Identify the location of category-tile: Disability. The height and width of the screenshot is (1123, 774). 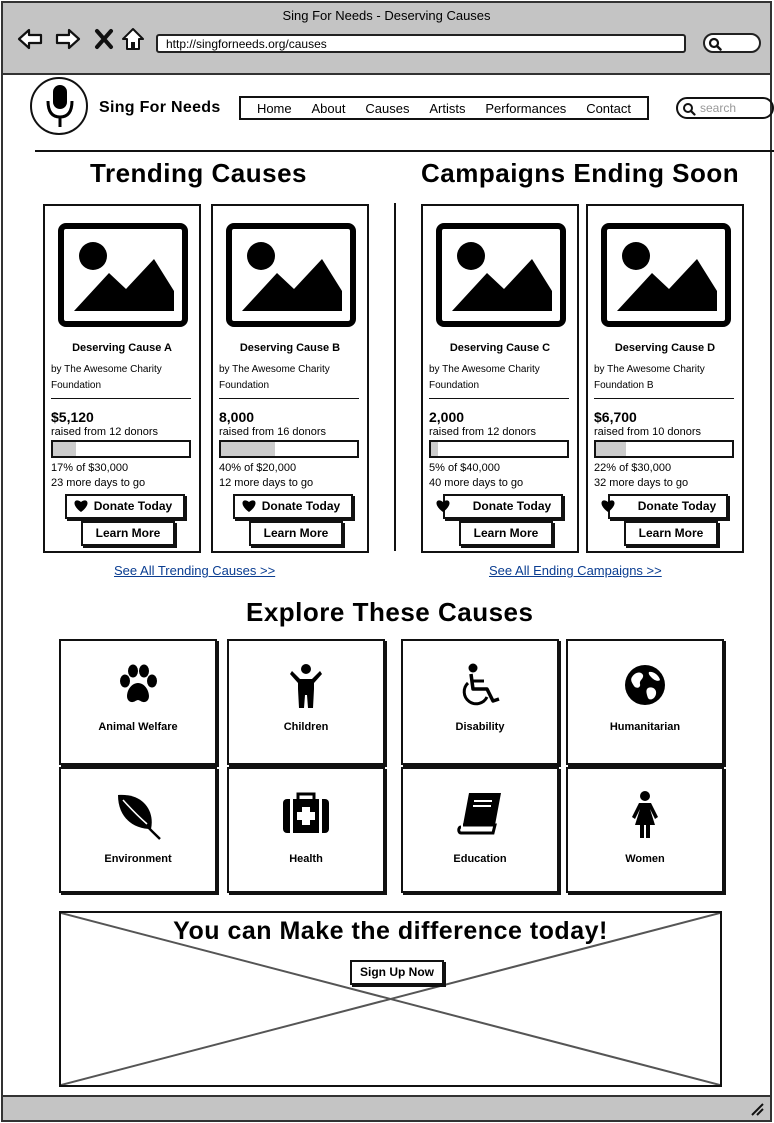
(480, 702).